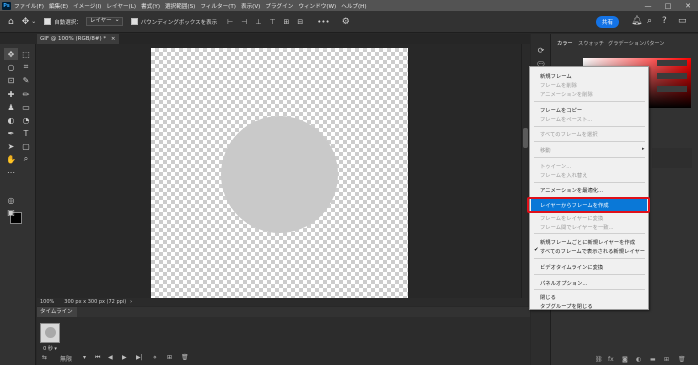  Describe the element at coordinates (11, 146) in the screenshot. I see `path-select-tool-icon: ➤` at that location.